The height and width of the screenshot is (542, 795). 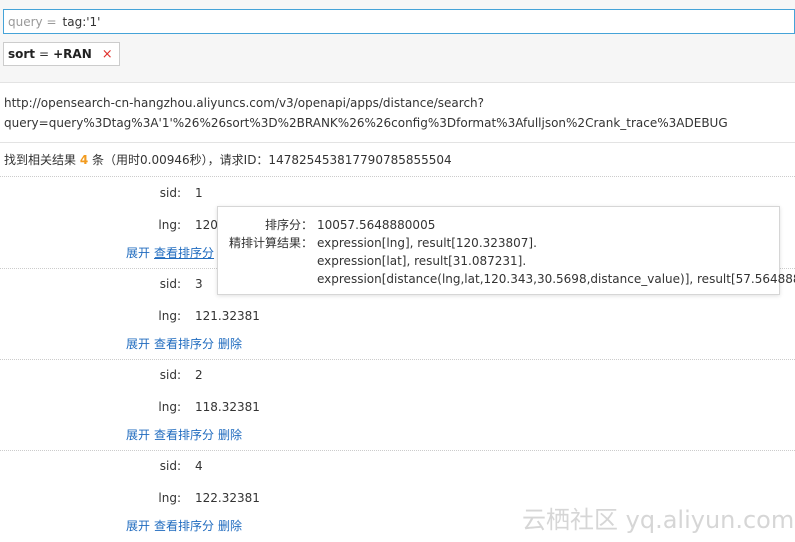 I want to click on lng-value: 121.32381, so click(x=227, y=316).